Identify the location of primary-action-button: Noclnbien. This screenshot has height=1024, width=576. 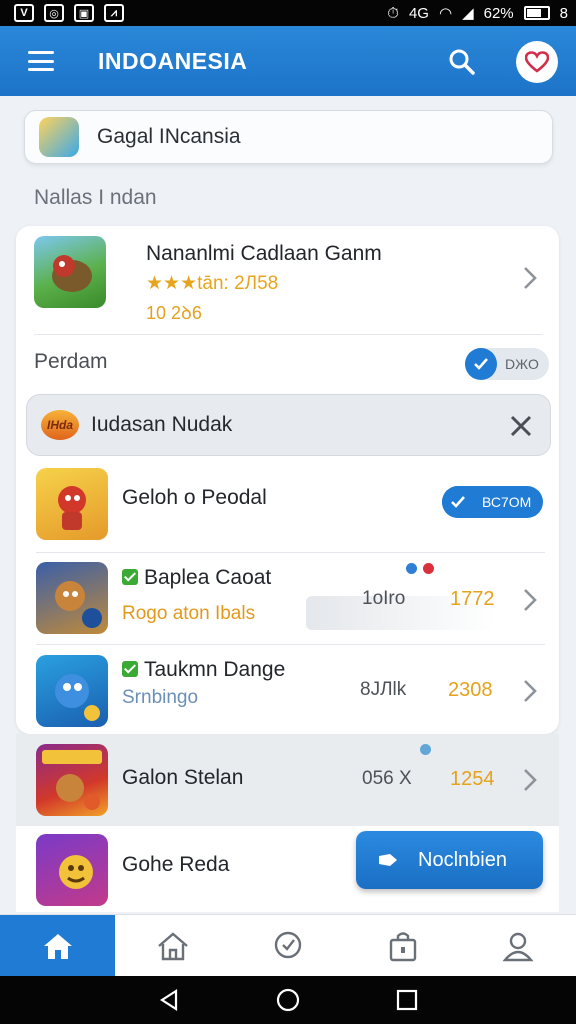
(449, 860).